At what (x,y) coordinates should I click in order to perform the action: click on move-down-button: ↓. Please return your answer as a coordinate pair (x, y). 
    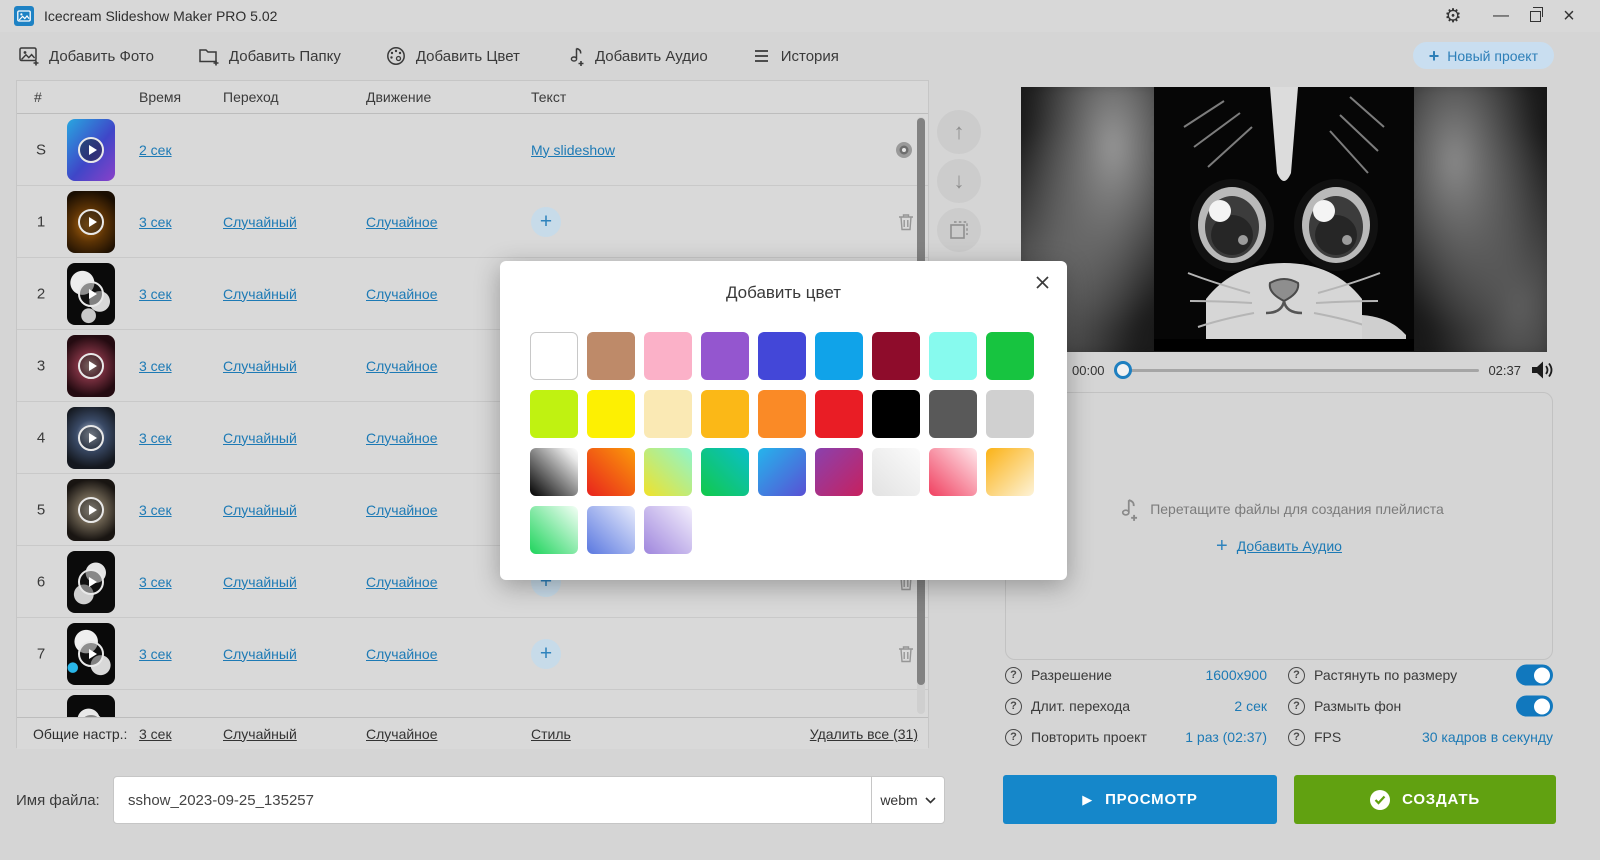
    Looking at the image, I should click on (959, 181).